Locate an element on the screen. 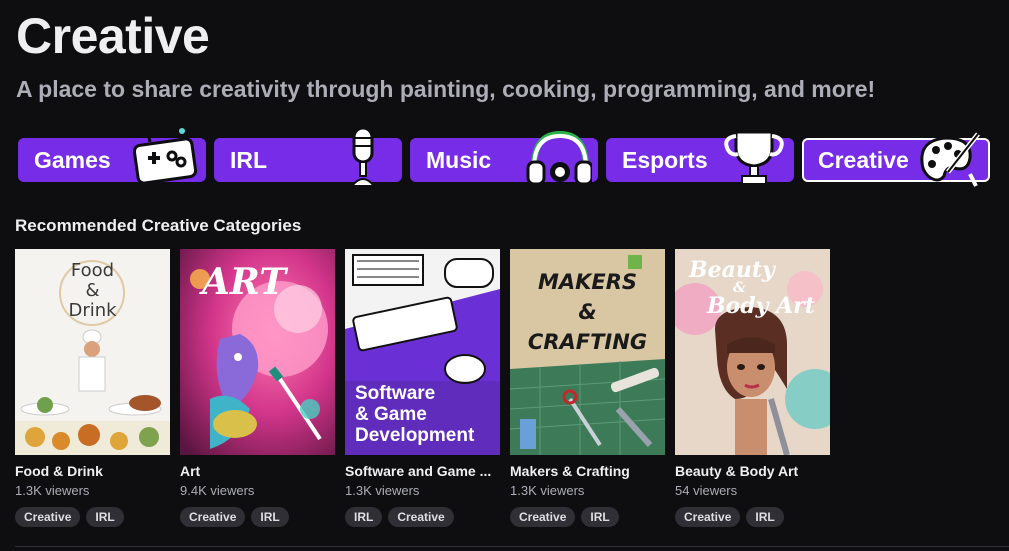  palette-icon is located at coordinates (950, 159).